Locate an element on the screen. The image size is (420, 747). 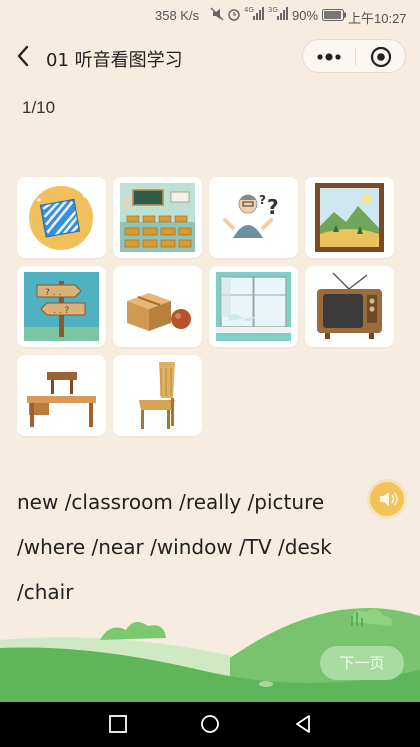
picture-card-classroom is located at coordinates (157, 217).